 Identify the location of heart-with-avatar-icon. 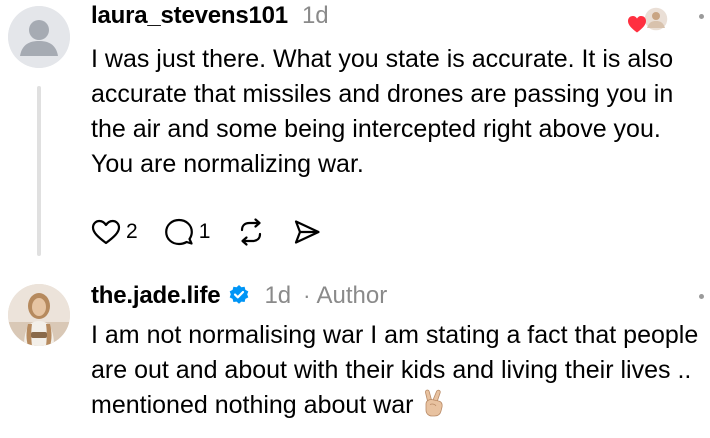
(648, 19).